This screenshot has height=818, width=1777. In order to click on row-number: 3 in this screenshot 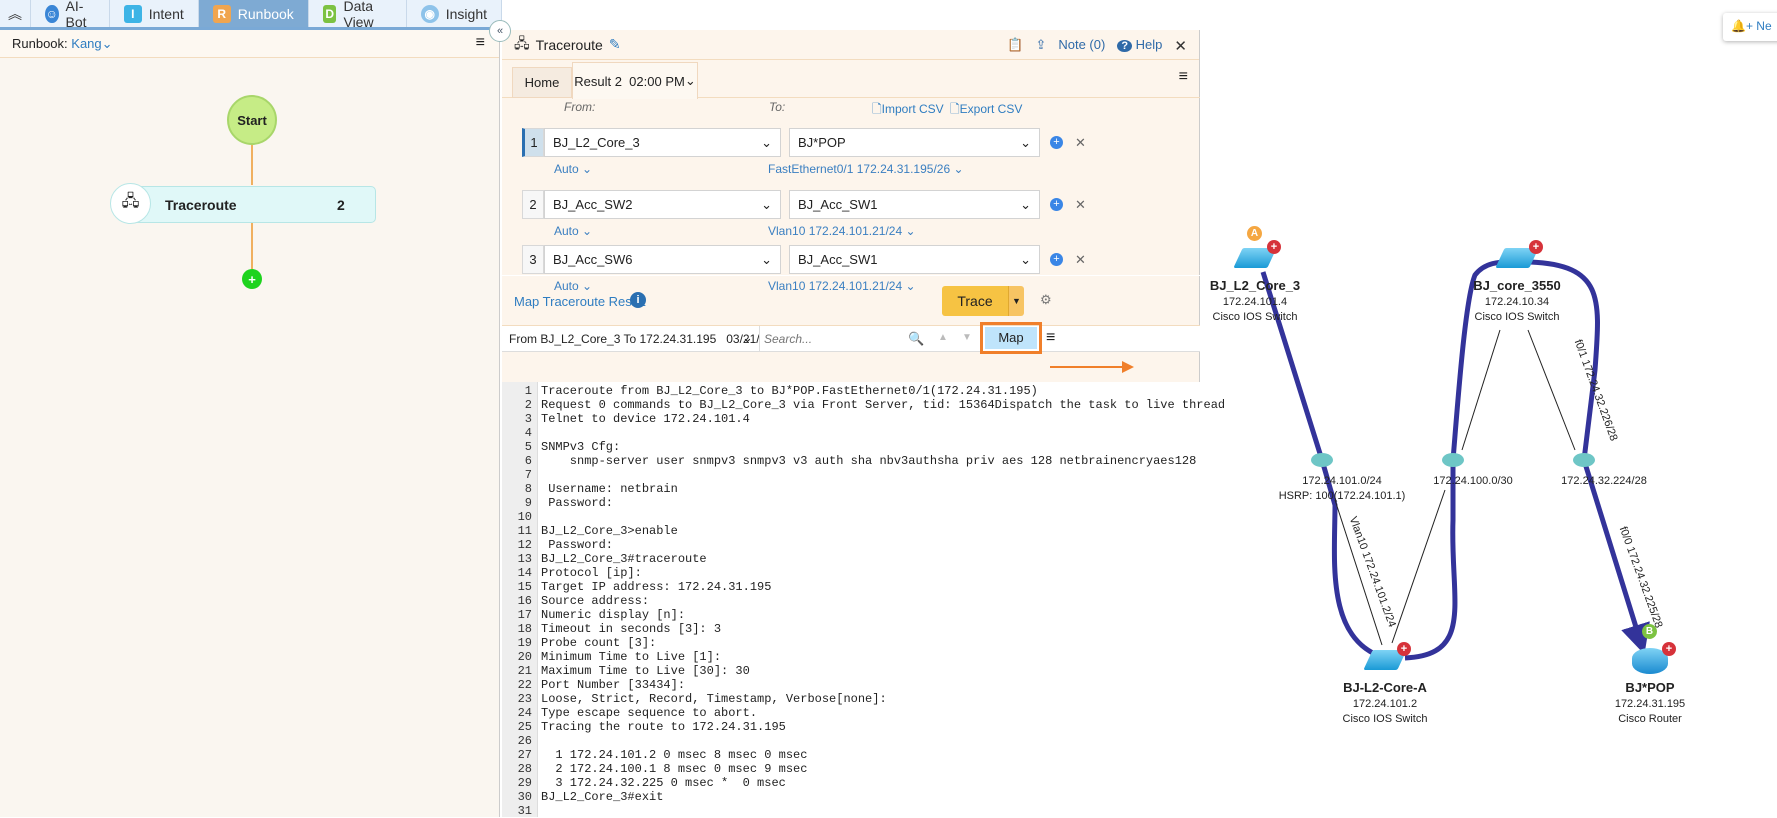, I will do `click(533, 259)`.